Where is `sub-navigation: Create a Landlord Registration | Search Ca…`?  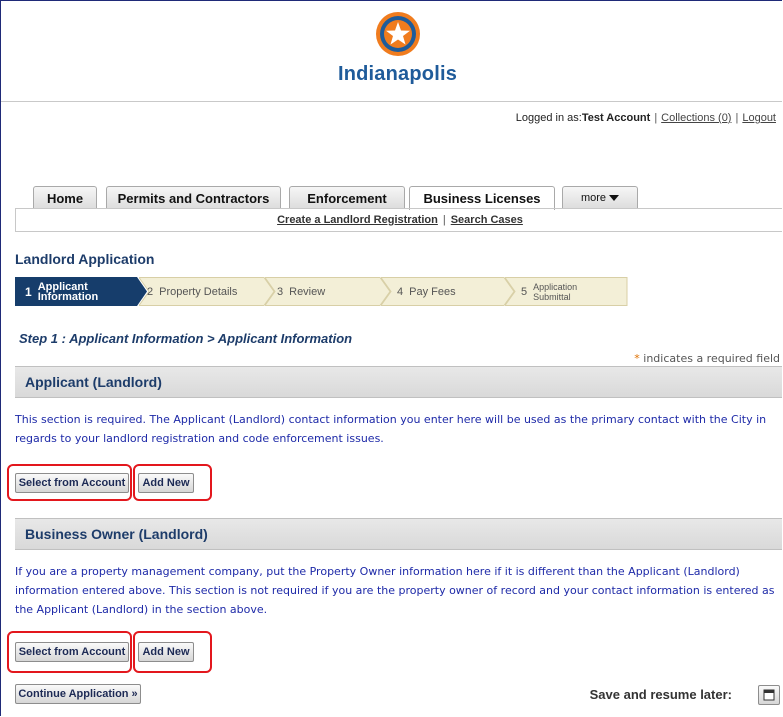
sub-navigation: Create a Landlord Registration | Search Ca… is located at coordinates (398, 220).